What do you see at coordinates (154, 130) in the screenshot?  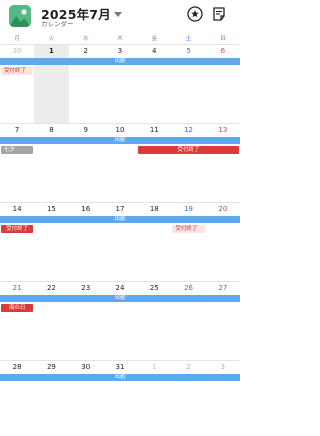 I see `day-cell: 11` at bounding box center [154, 130].